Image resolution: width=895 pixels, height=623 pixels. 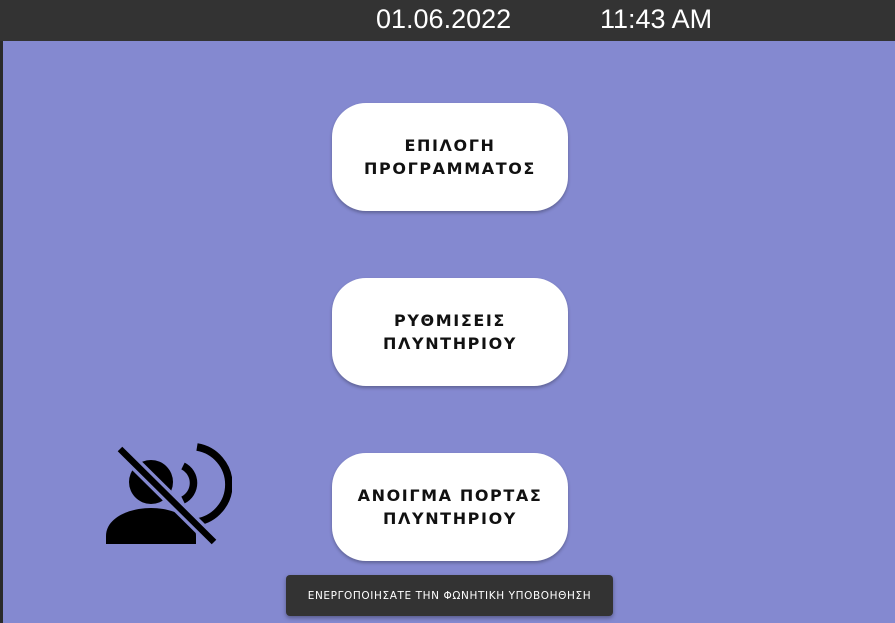 I want to click on status-time: 11:43 AM, so click(x=656, y=19).